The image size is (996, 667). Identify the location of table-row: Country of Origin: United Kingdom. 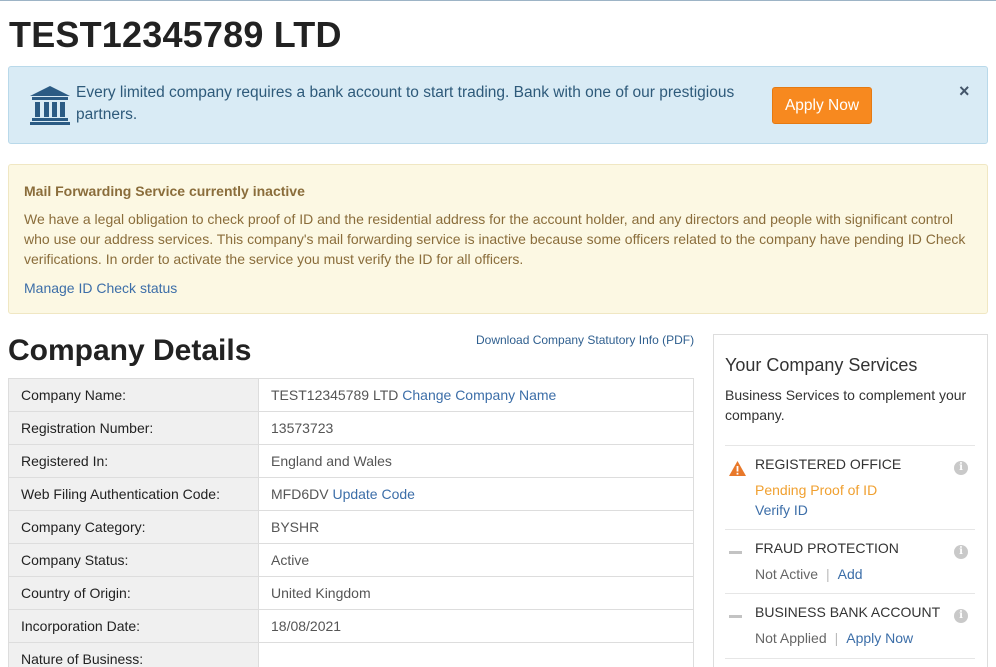
(351, 593).